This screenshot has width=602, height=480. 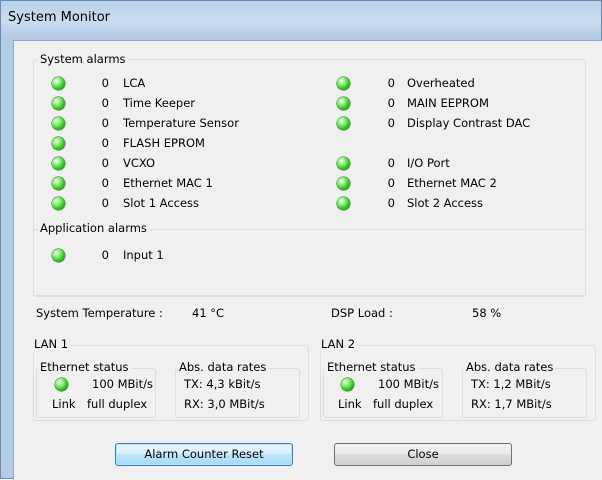 What do you see at coordinates (204, 454) in the screenshot?
I see `alarm-counter-reset-button: Alarm Counter Reset` at bounding box center [204, 454].